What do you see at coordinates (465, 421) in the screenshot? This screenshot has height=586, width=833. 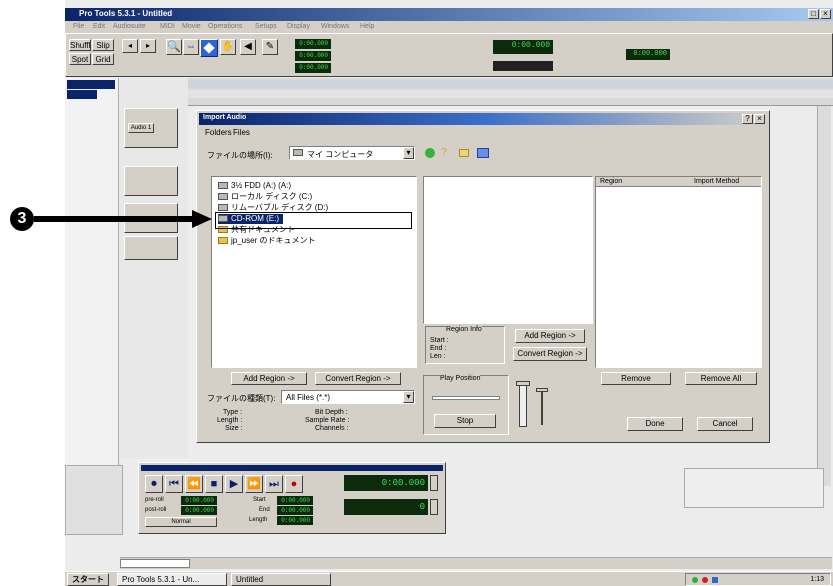 I see `stop-button: Stop` at bounding box center [465, 421].